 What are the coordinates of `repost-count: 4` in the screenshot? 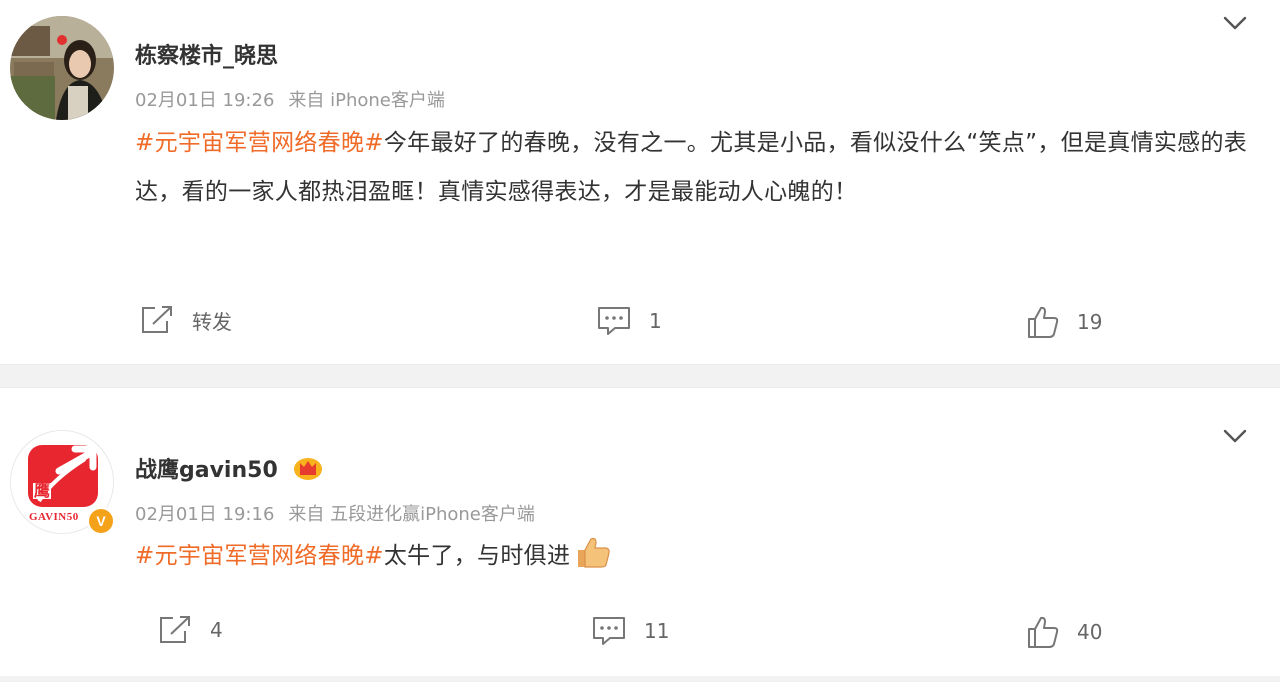 It's located at (216, 630).